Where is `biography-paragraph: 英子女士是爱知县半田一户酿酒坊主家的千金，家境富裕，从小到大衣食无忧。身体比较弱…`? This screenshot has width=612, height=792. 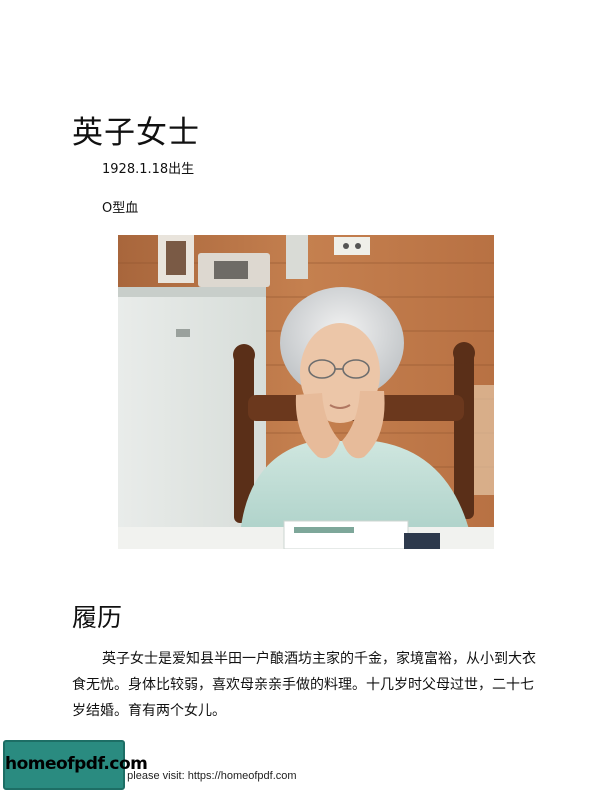
biography-paragraph: 英子女士是爱知县半田一户酿酒坊主家的千金，家境富裕，从小到大衣食无忧。身体比较弱… is located at coordinates (304, 685).